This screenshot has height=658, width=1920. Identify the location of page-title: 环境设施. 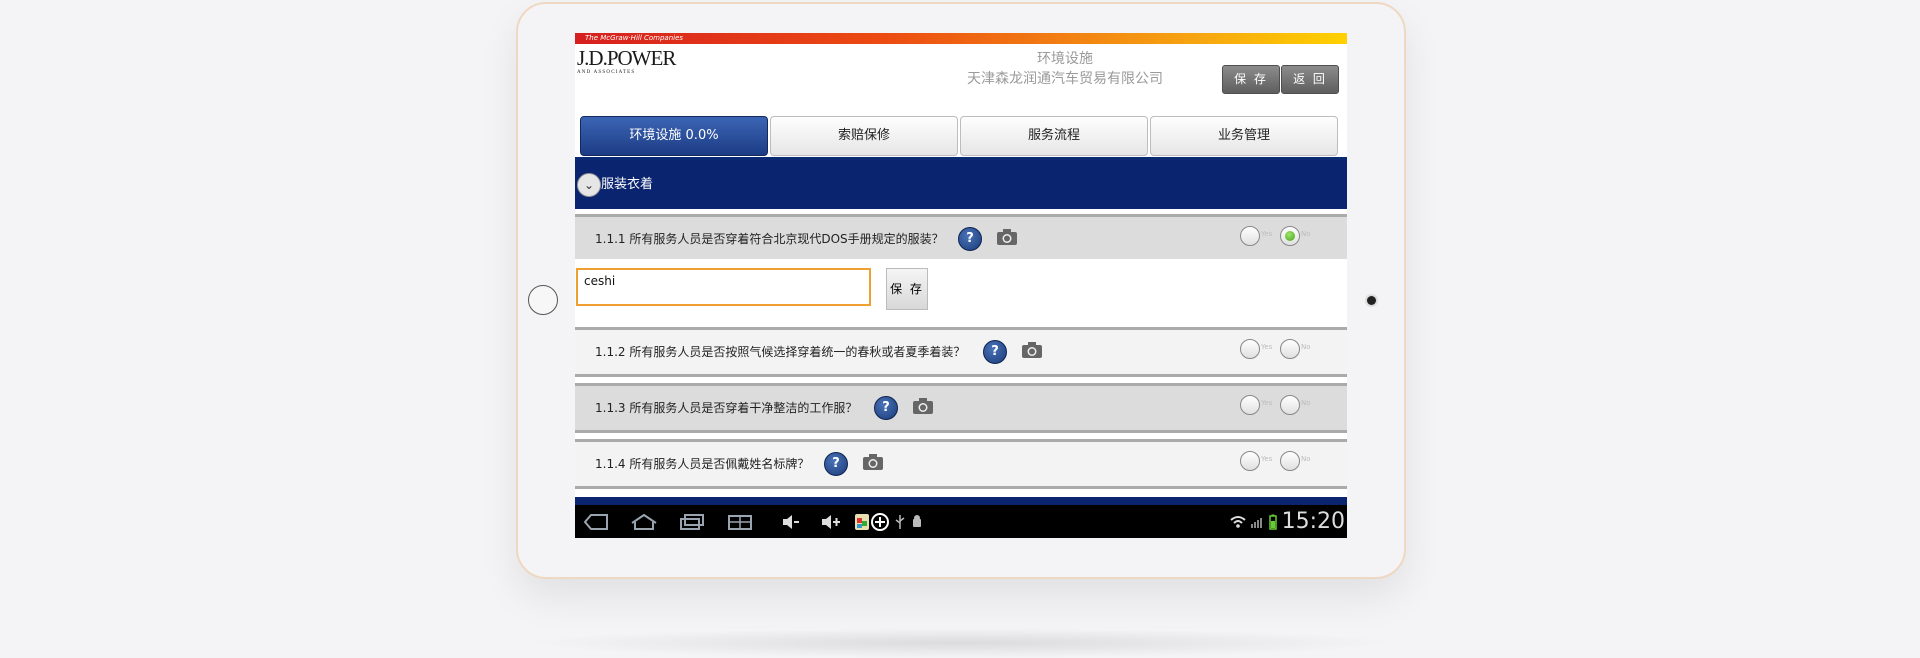
(1065, 59).